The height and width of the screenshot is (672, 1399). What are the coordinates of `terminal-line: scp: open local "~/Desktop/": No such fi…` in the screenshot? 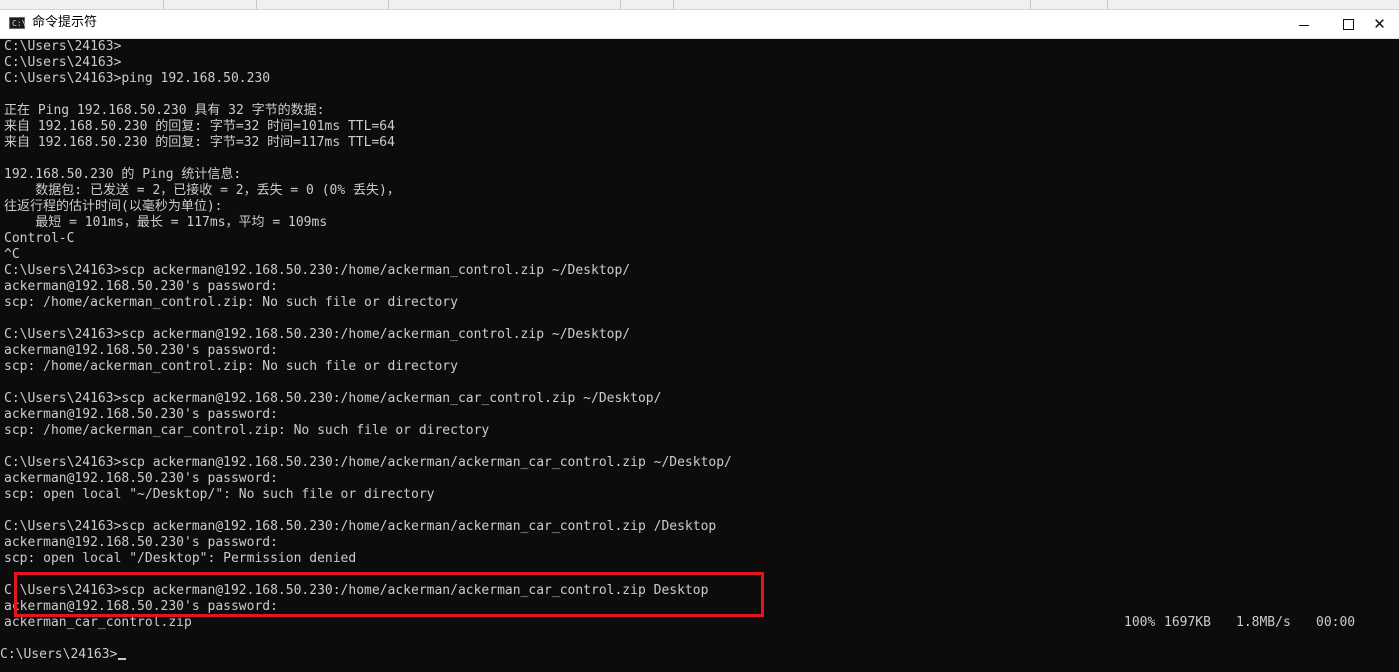 It's located at (219, 494).